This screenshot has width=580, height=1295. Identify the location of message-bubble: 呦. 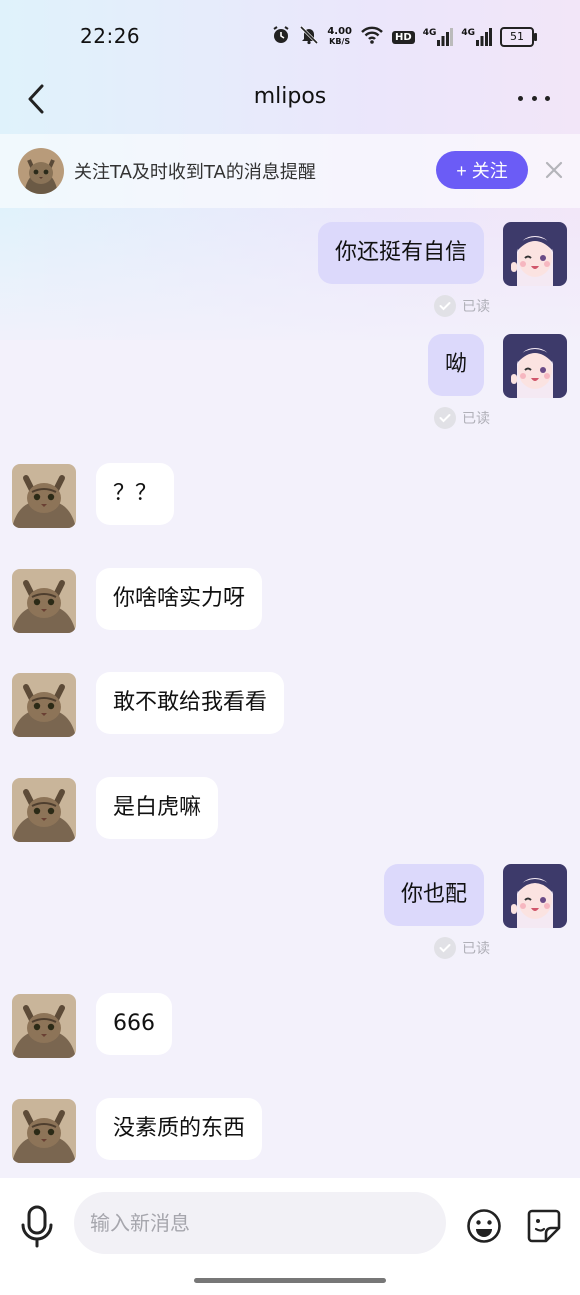
(455, 365).